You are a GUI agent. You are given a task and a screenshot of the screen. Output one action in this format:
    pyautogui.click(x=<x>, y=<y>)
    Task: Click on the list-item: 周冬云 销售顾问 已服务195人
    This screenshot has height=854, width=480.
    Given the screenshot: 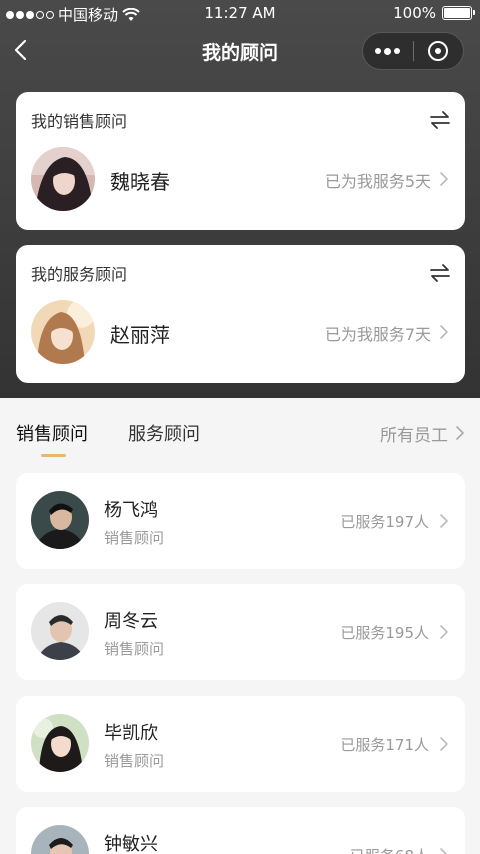 What is the action you would take?
    pyautogui.click(x=240, y=632)
    